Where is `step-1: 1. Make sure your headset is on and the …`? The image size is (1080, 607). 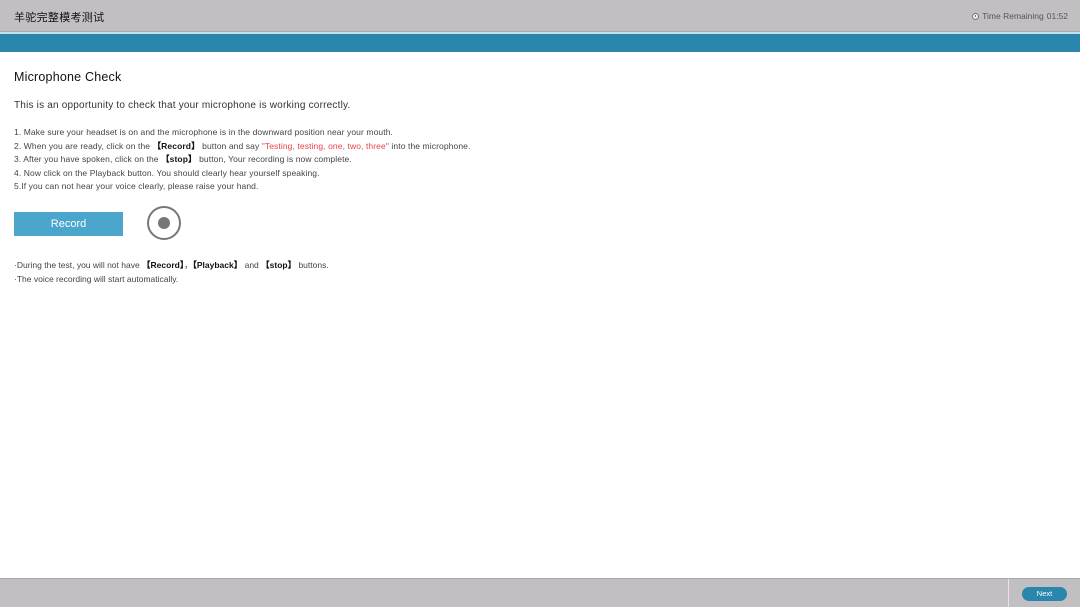
step-1: 1. Make sure your headset is on and the … is located at coordinates (203, 132).